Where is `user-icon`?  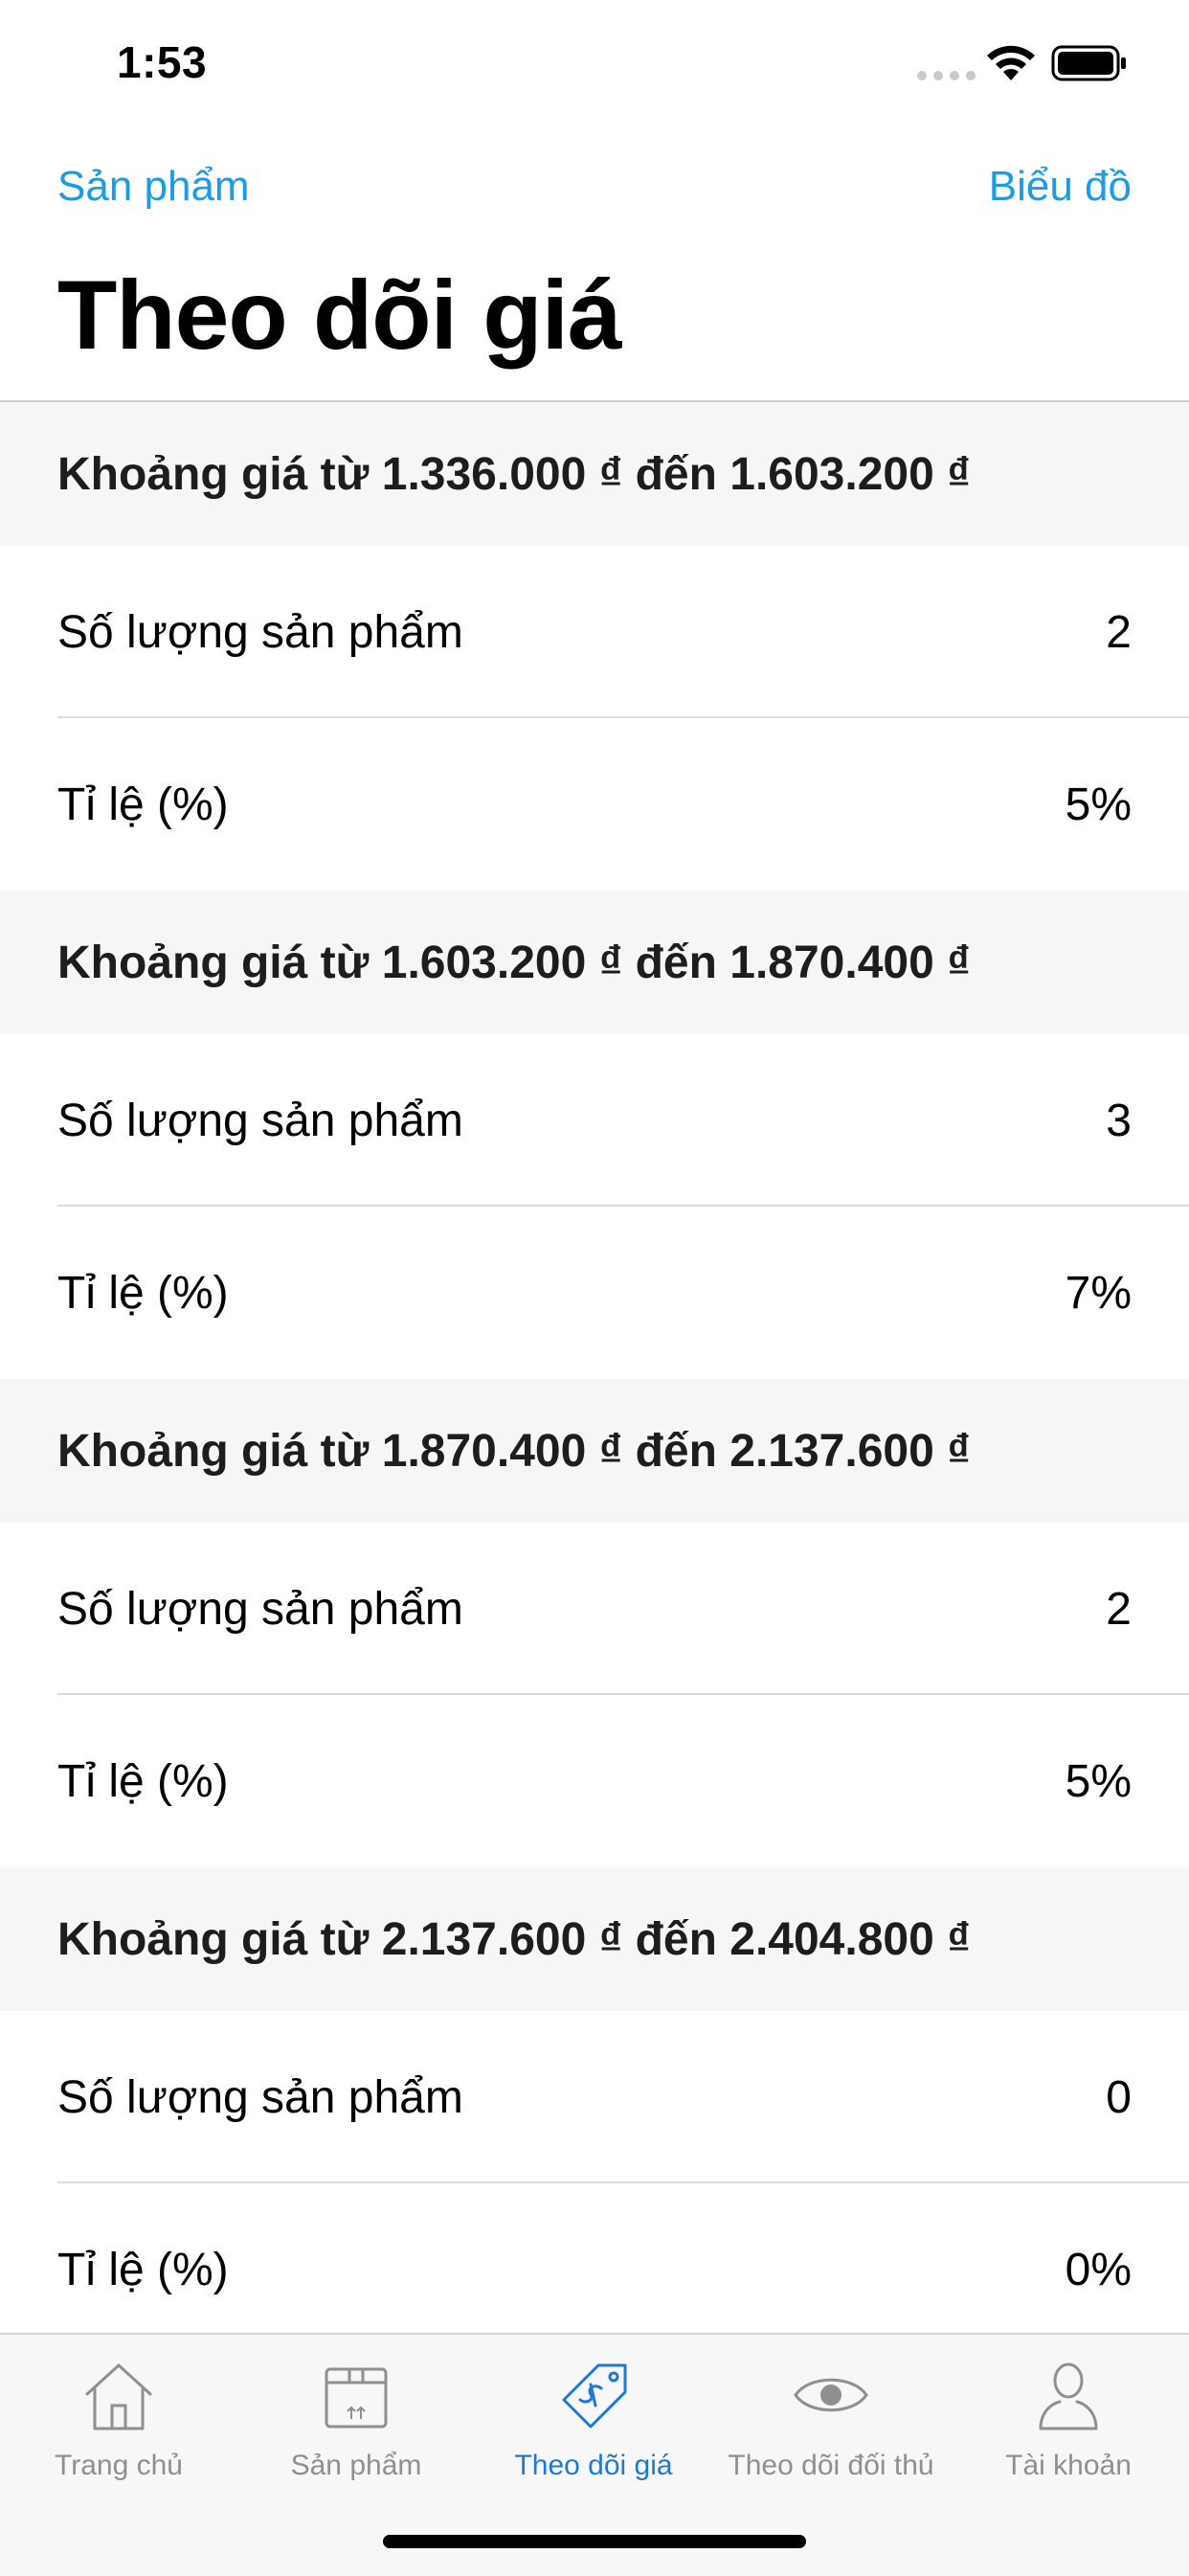
user-icon is located at coordinates (1068, 2396).